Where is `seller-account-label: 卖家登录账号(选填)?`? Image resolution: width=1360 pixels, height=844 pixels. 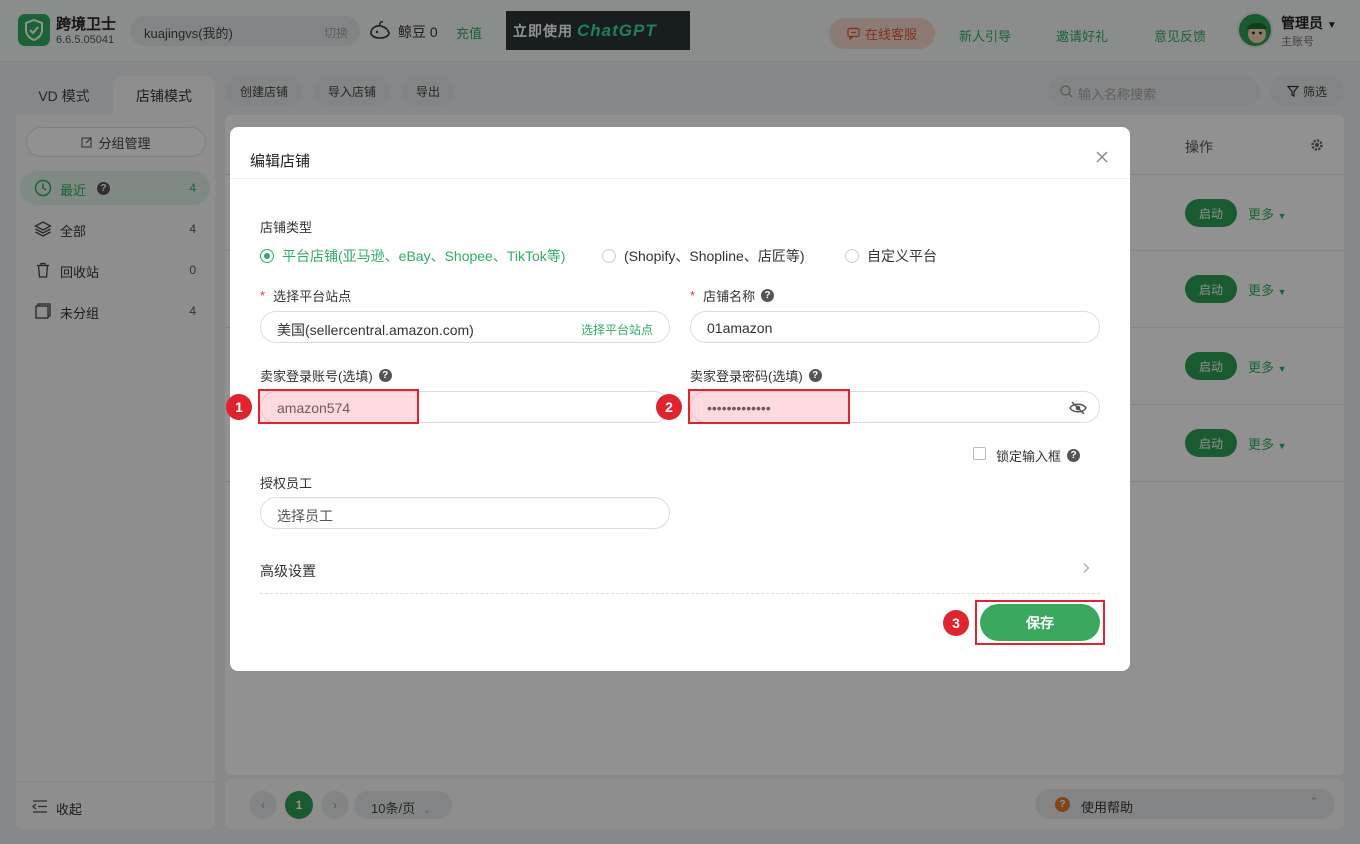
seller-account-label: 卖家登录账号(选填)? is located at coordinates (326, 375).